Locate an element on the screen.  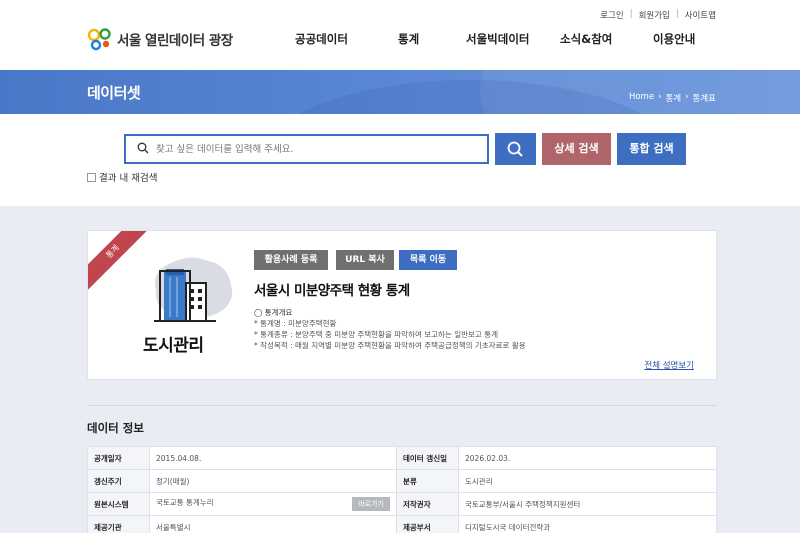
table-header-cell: 공개일자 is located at coordinates (118, 458).